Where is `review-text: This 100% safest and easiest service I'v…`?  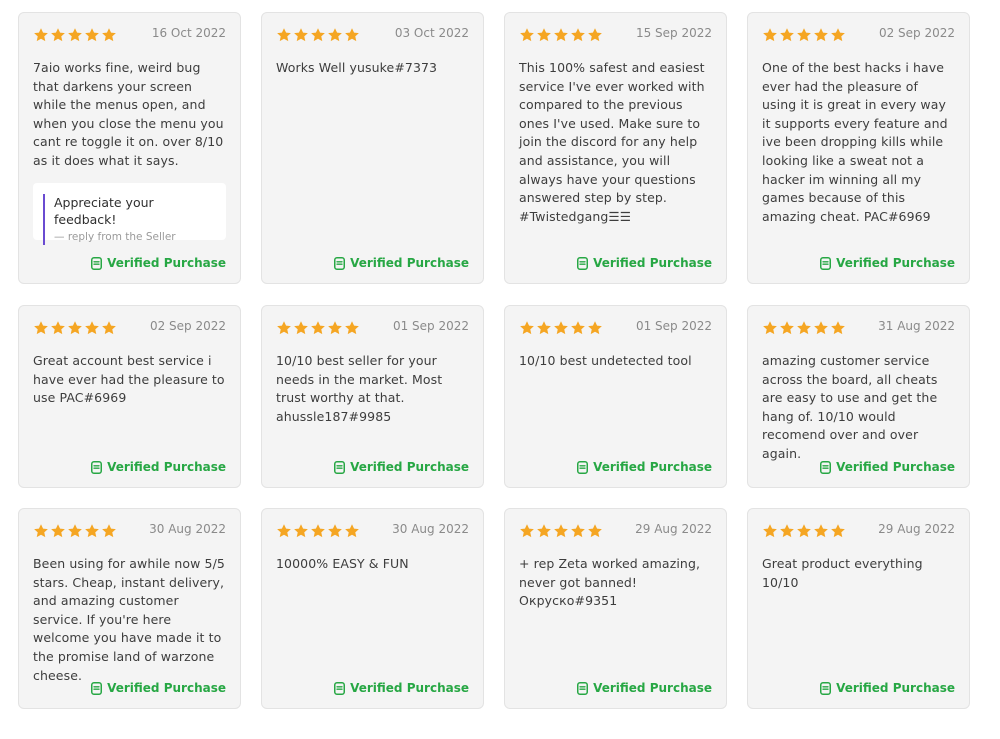 review-text: This 100% safest and easiest service I'v… is located at coordinates (612, 142).